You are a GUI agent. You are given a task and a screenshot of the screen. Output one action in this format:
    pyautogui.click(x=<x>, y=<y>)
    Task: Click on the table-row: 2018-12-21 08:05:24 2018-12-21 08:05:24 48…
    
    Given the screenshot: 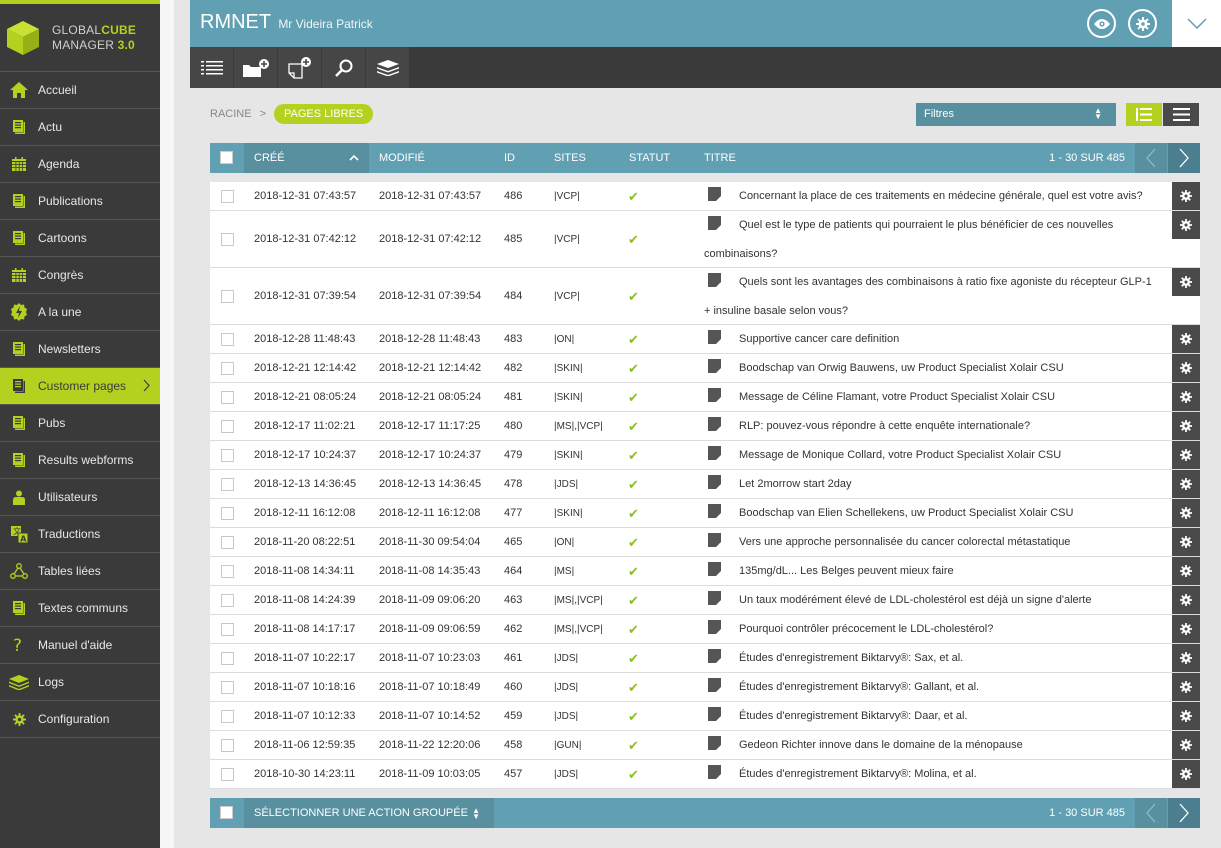 What is the action you would take?
    pyautogui.click(x=705, y=397)
    